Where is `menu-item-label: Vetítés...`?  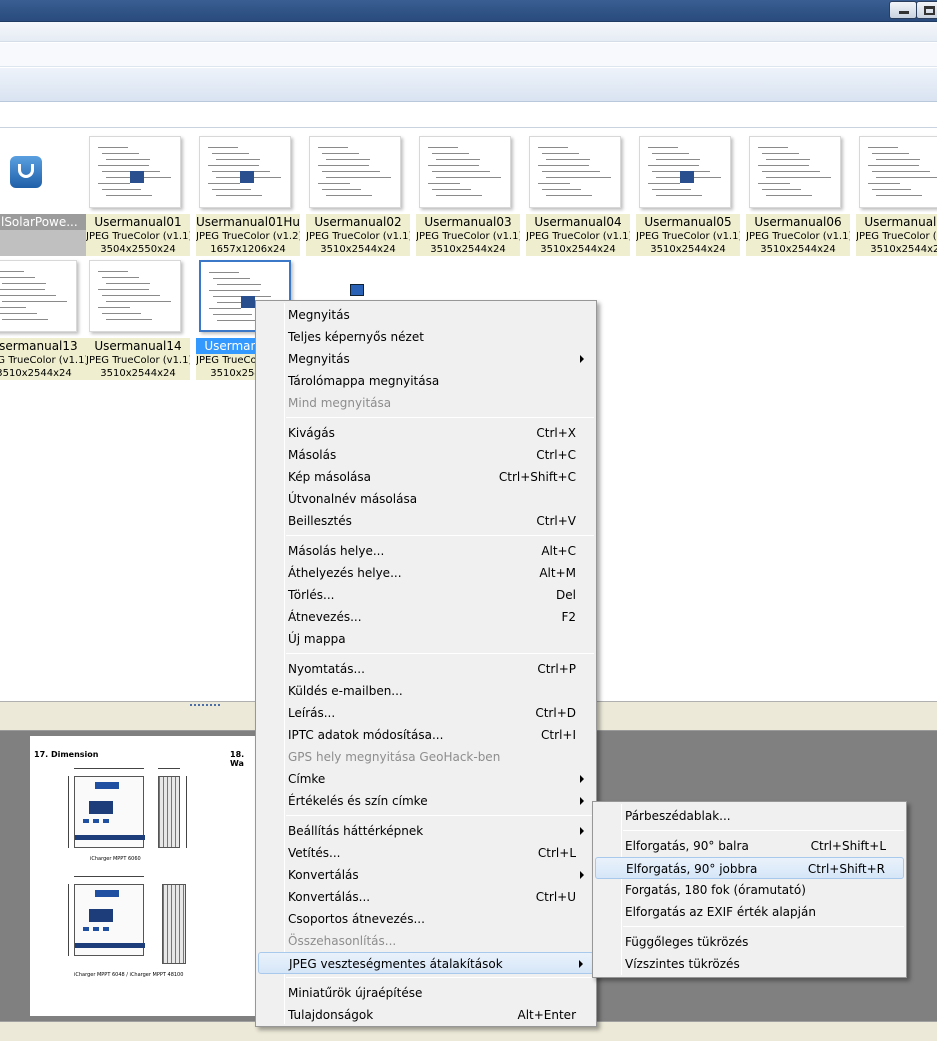 menu-item-label: Vetítés... is located at coordinates (314, 853).